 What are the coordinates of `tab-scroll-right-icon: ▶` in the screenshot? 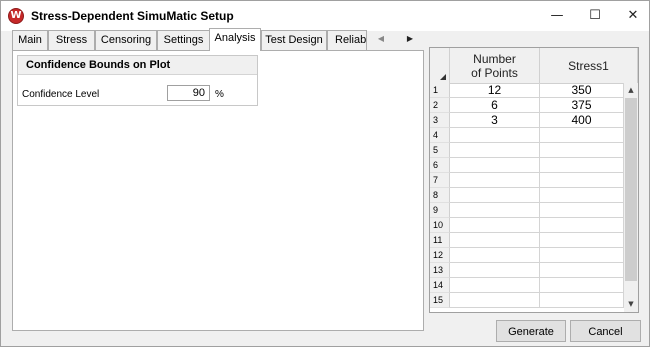 It's located at (410, 39).